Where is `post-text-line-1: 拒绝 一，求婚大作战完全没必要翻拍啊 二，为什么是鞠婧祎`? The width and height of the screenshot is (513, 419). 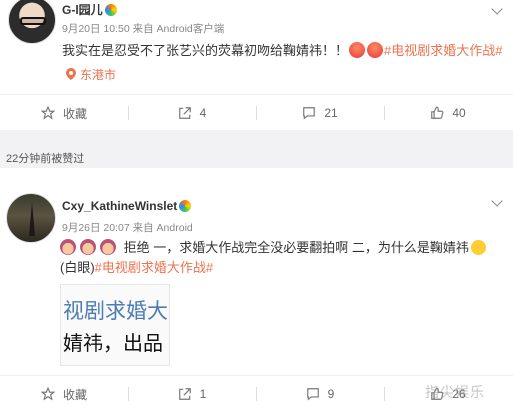
post-text-line-1: 拒绝 一，求婚大作战完全没必要翻拍啊 二，为什么是鞠婧祎 is located at coordinates (273, 248).